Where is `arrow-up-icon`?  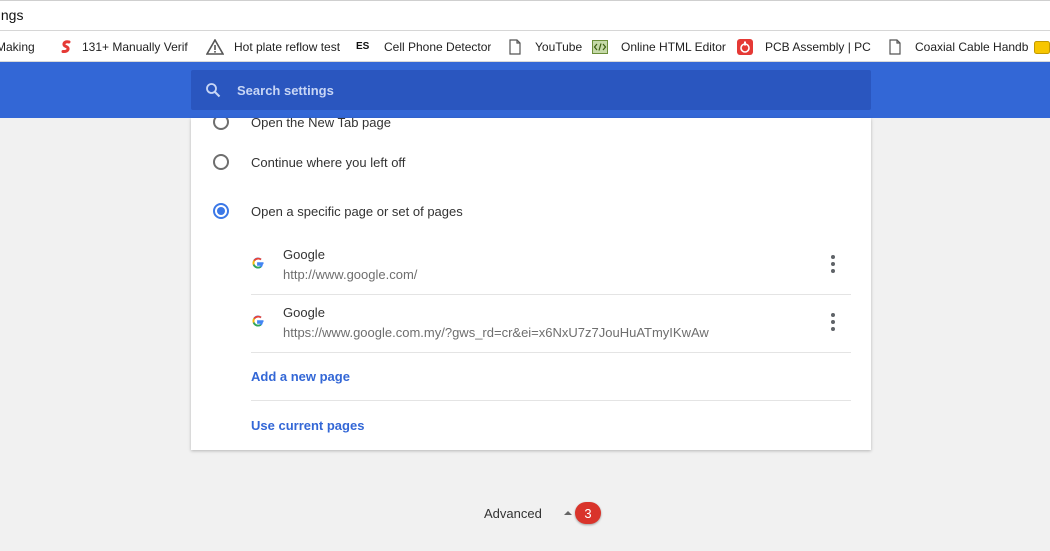 arrow-up-icon is located at coordinates (568, 513).